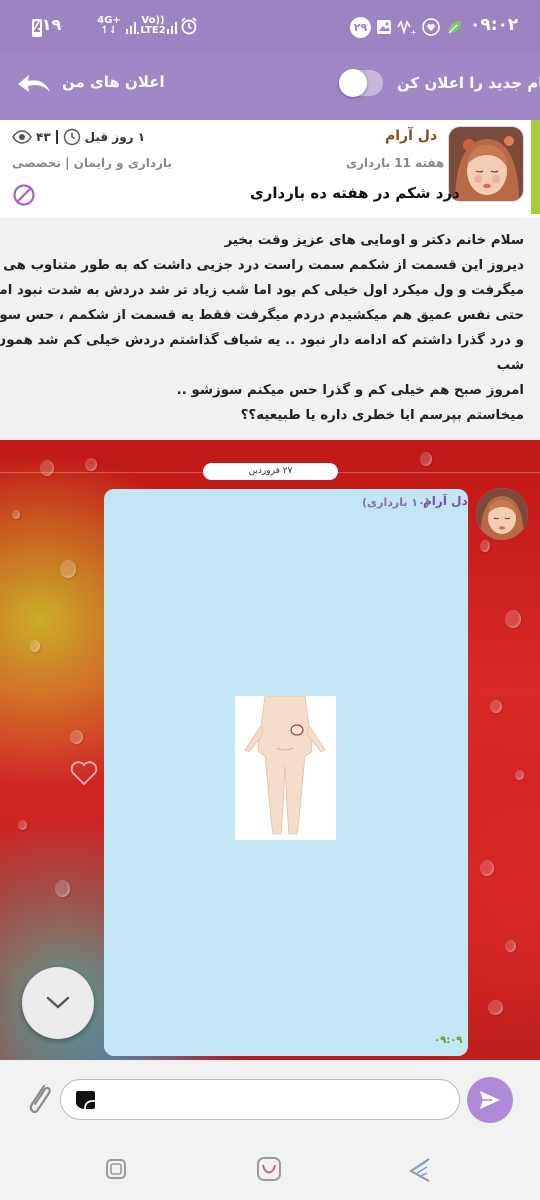 The height and width of the screenshot is (1200, 540). Describe the element at coordinates (411, 136) in the screenshot. I see `post-author: دل آرام` at that location.